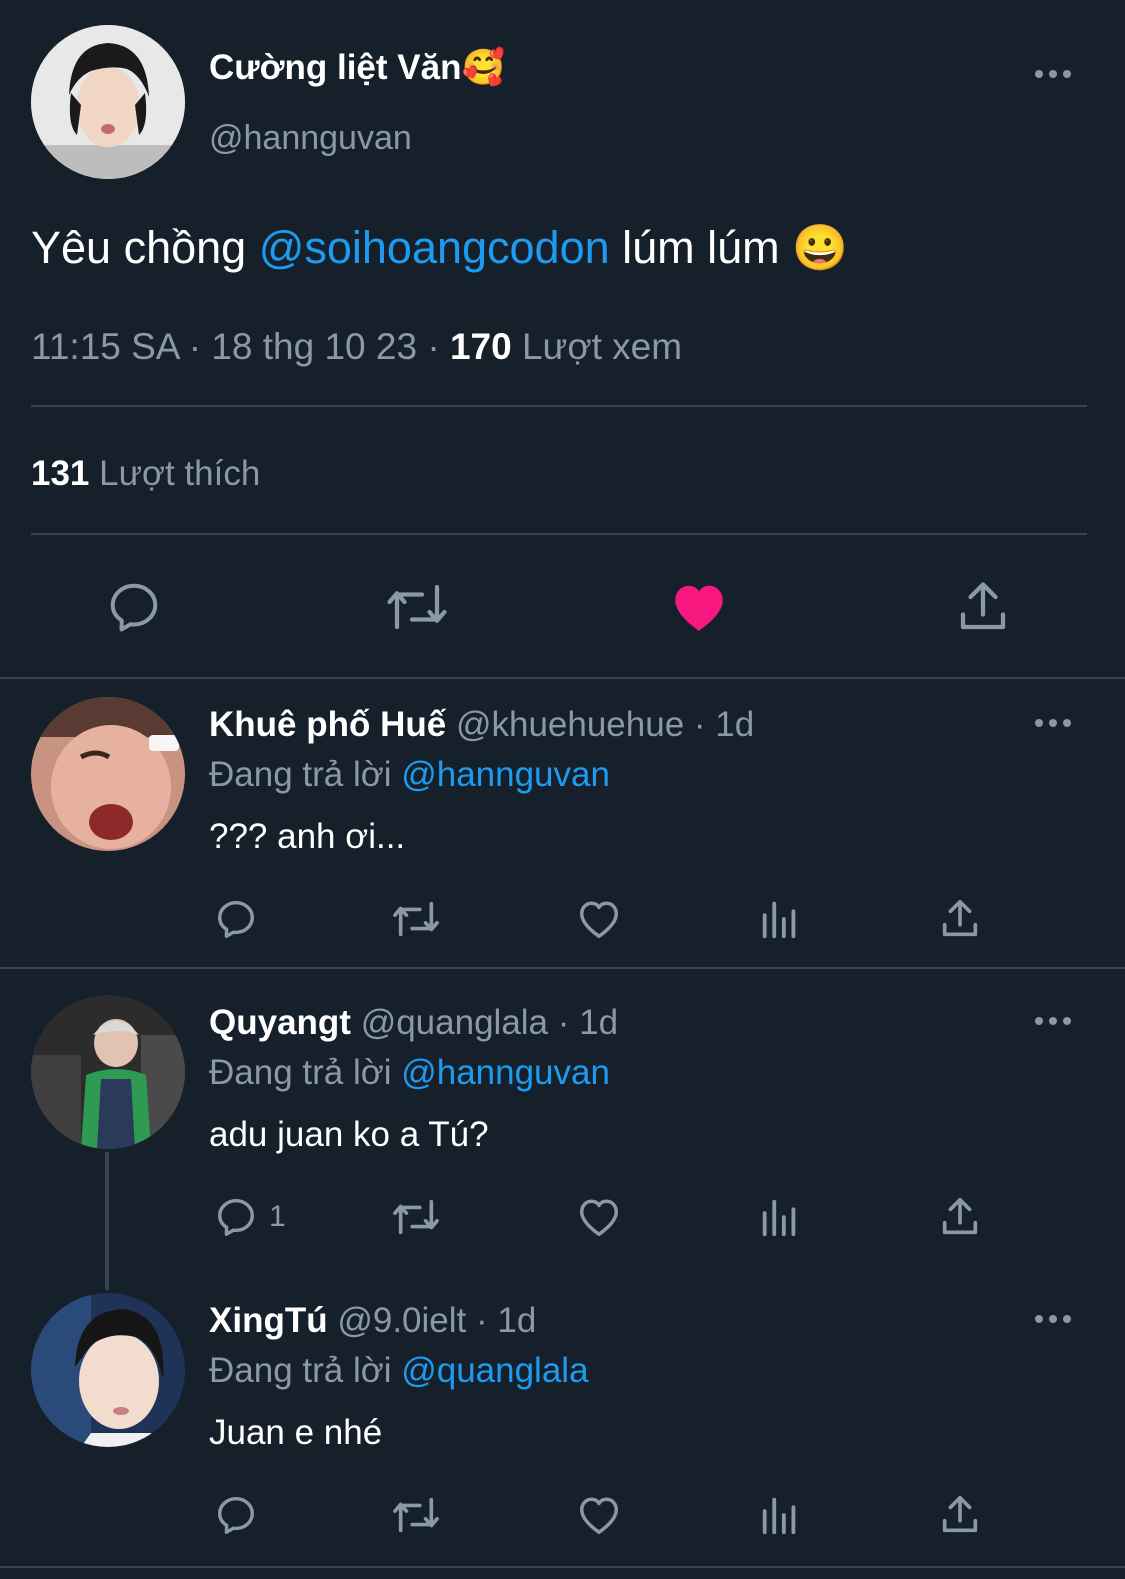 The height and width of the screenshot is (1579, 1125). I want to click on tweet-text: Yêu chồng @soihoangcodon lúm lúm 😀, so click(439, 248).